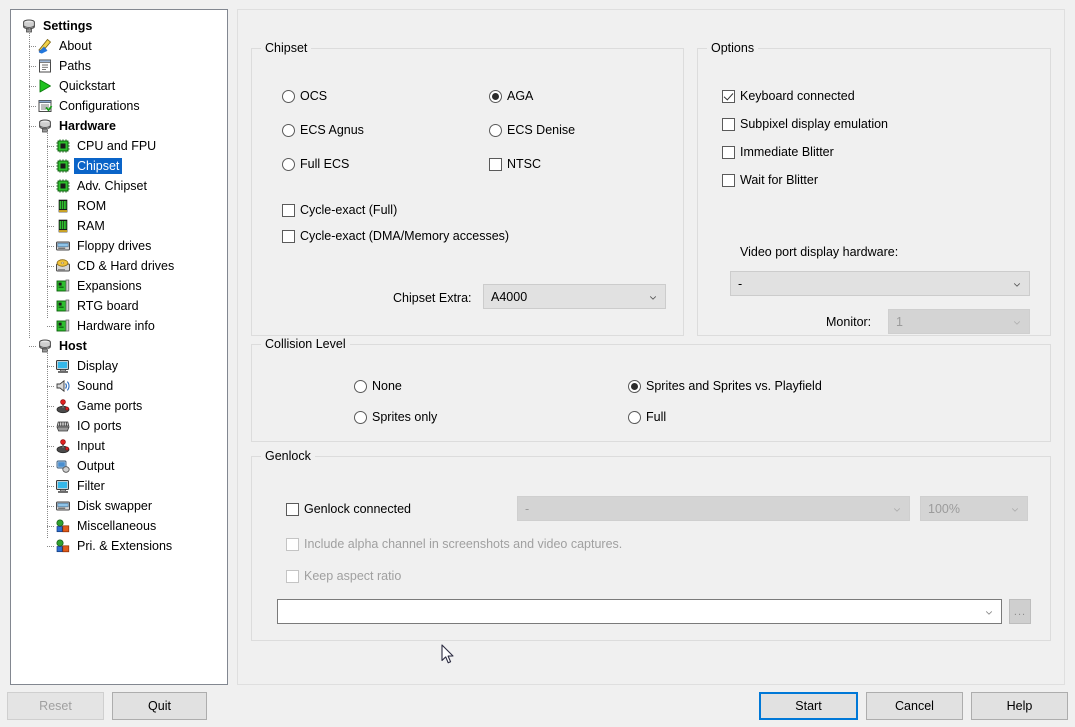 The image size is (1075, 727). Describe the element at coordinates (360, 386) in the screenshot. I see `radio-collision-none-indicator` at that location.